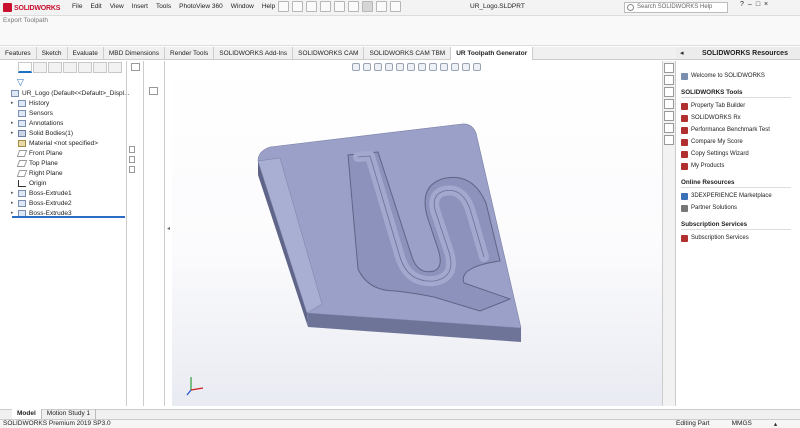 Image resolution: width=800 pixels, height=428 pixels. Describe the element at coordinates (70, 183) in the screenshot. I see `tree-item-origin: Origin` at that location.